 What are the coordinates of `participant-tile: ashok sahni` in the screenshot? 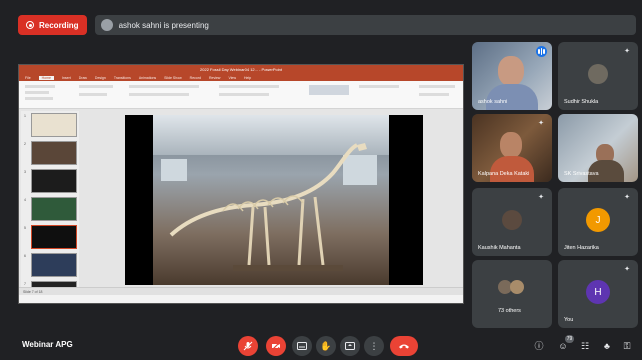 It's located at (512, 76).